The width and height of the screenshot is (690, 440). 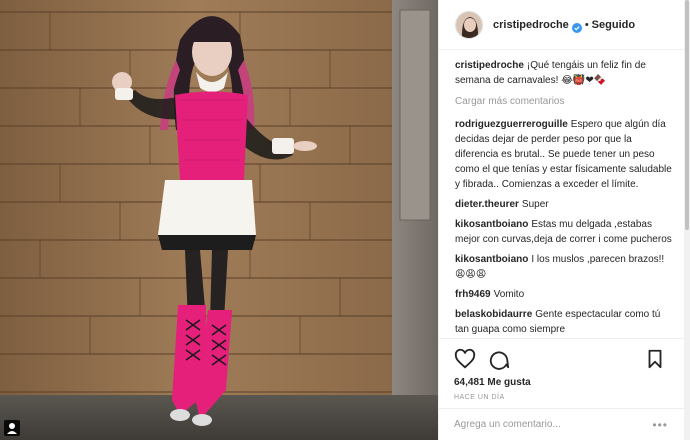 What do you see at coordinates (471, 274) in the screenshot?
I see `comment-emojis: 😩😩😩` at bounding box center [471, 274].